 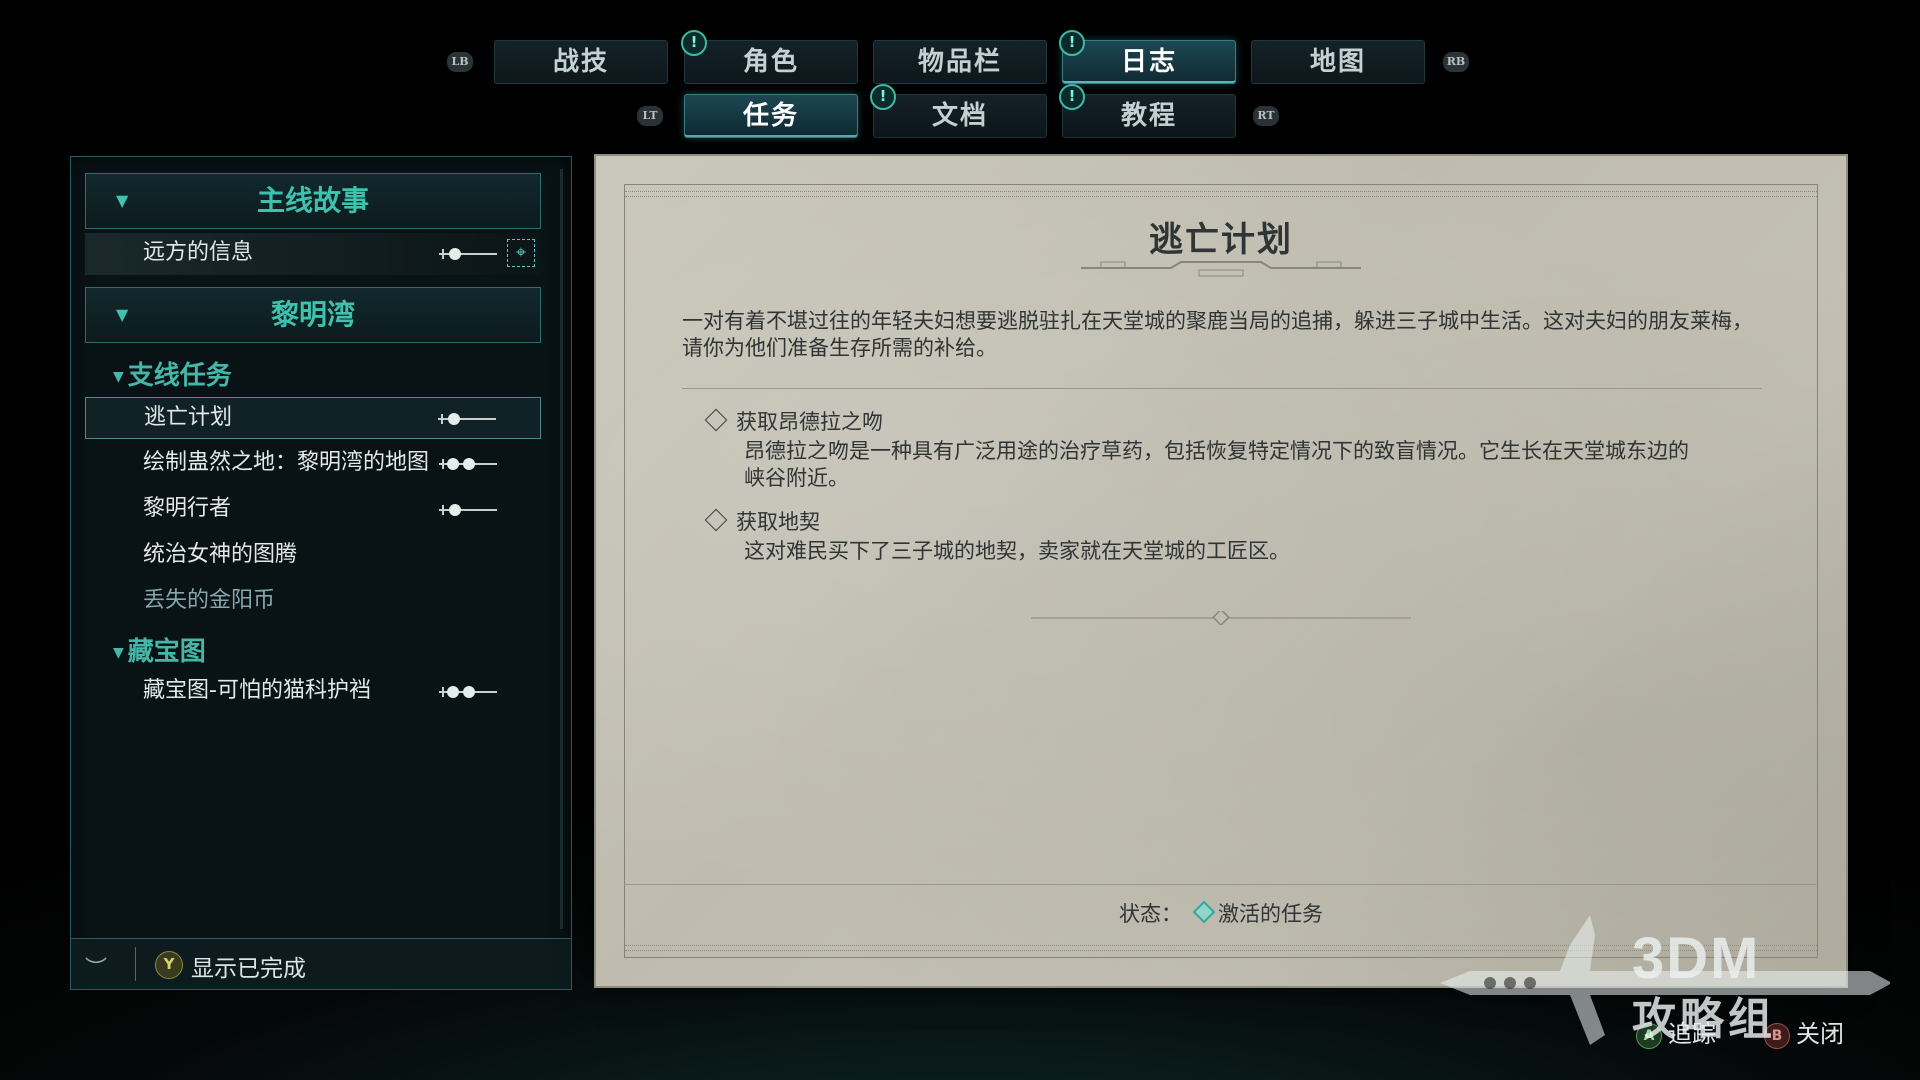 I want to click on quest-name: 逃亡计划, so click(x=188, y=417).